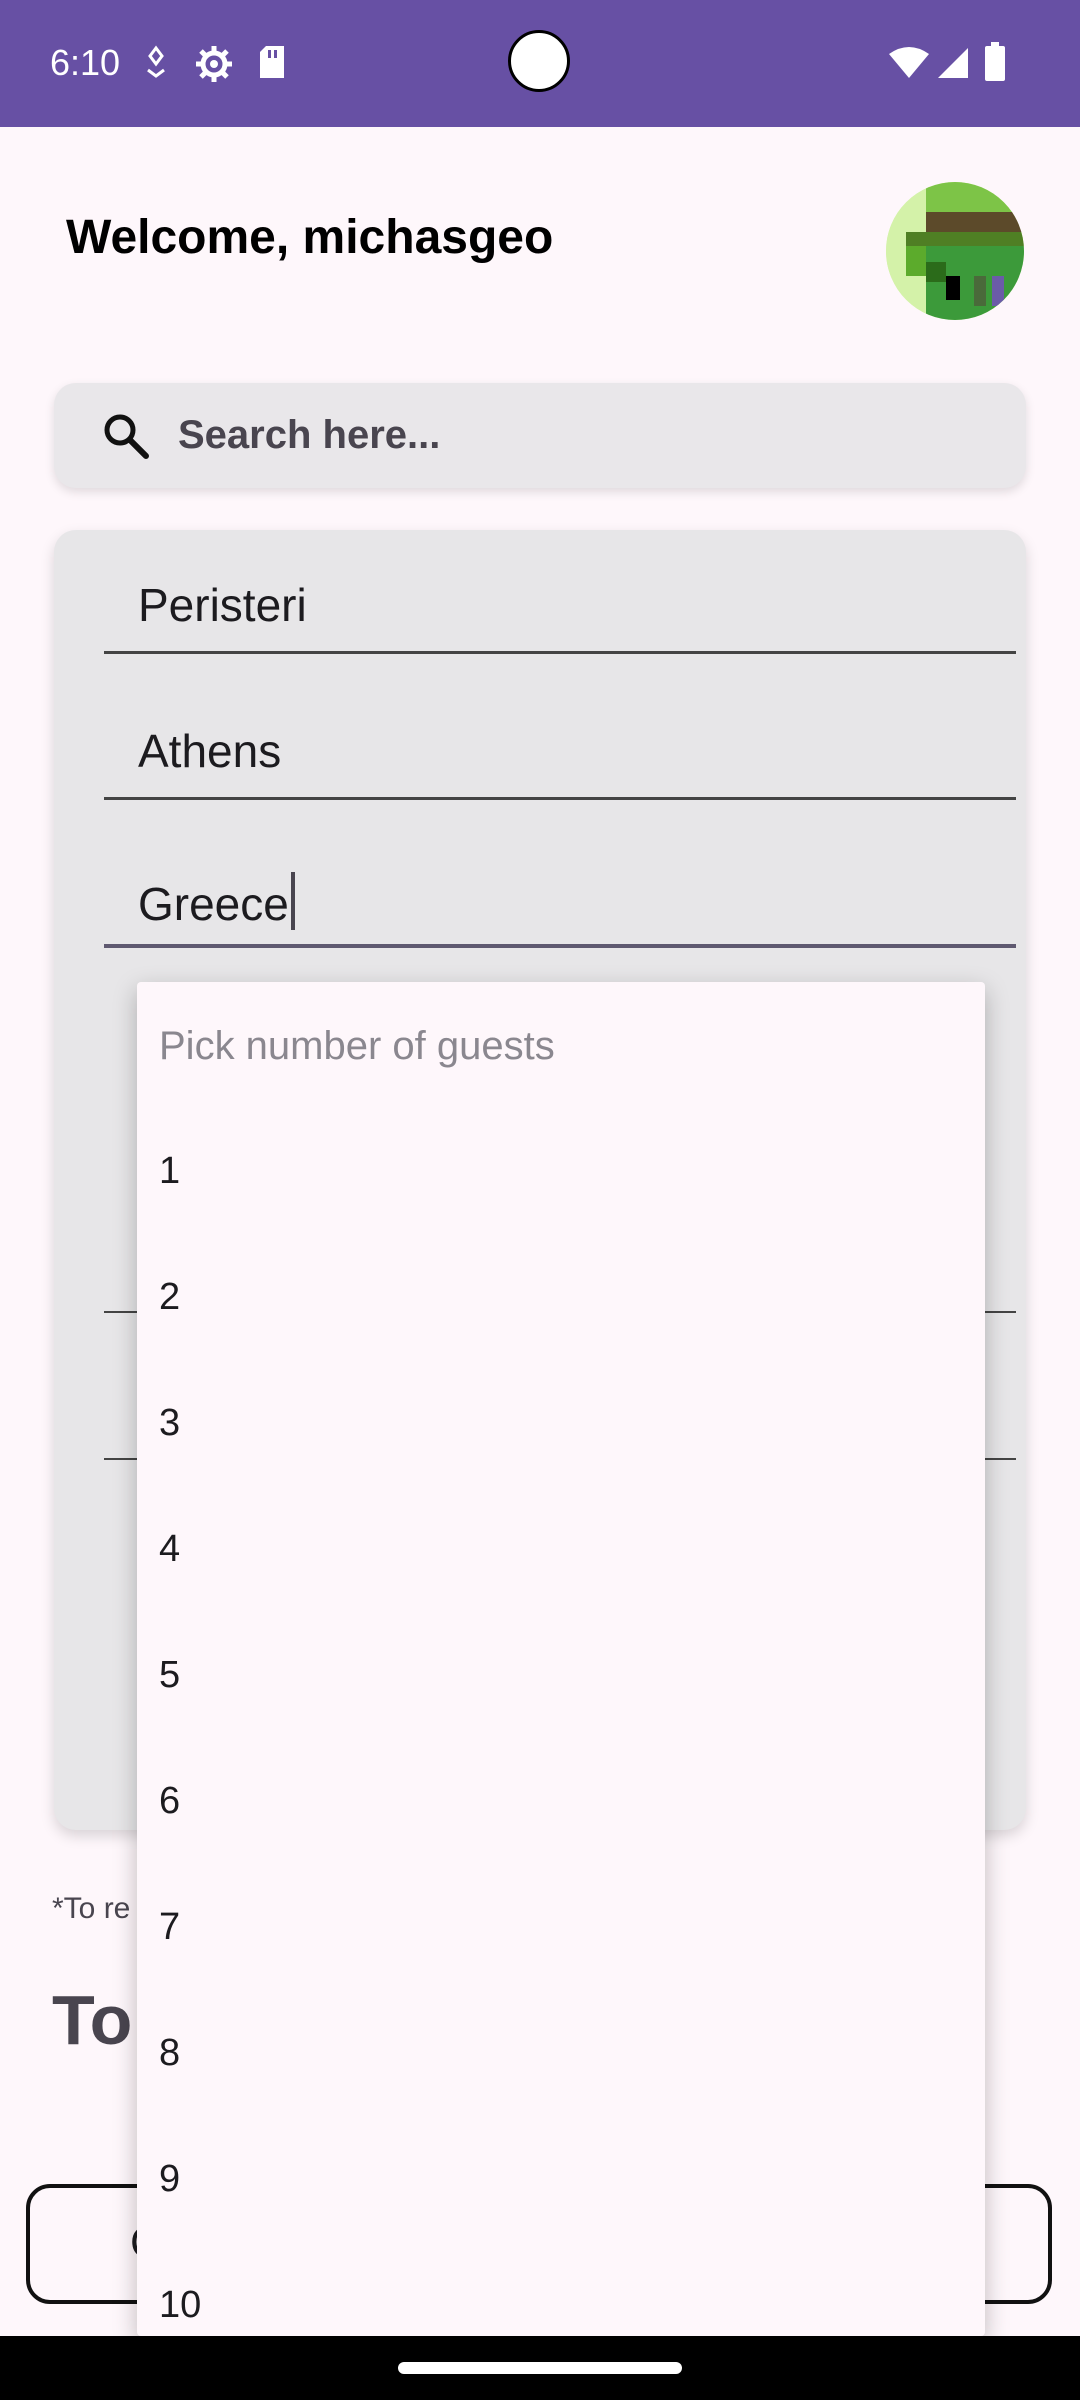 This screenshot has height=2400, width=1080. What do you see at coordinates (180, 2305) in the screenshot?
I see `guests-option-10: 10` at bounding box center [180, 2305].